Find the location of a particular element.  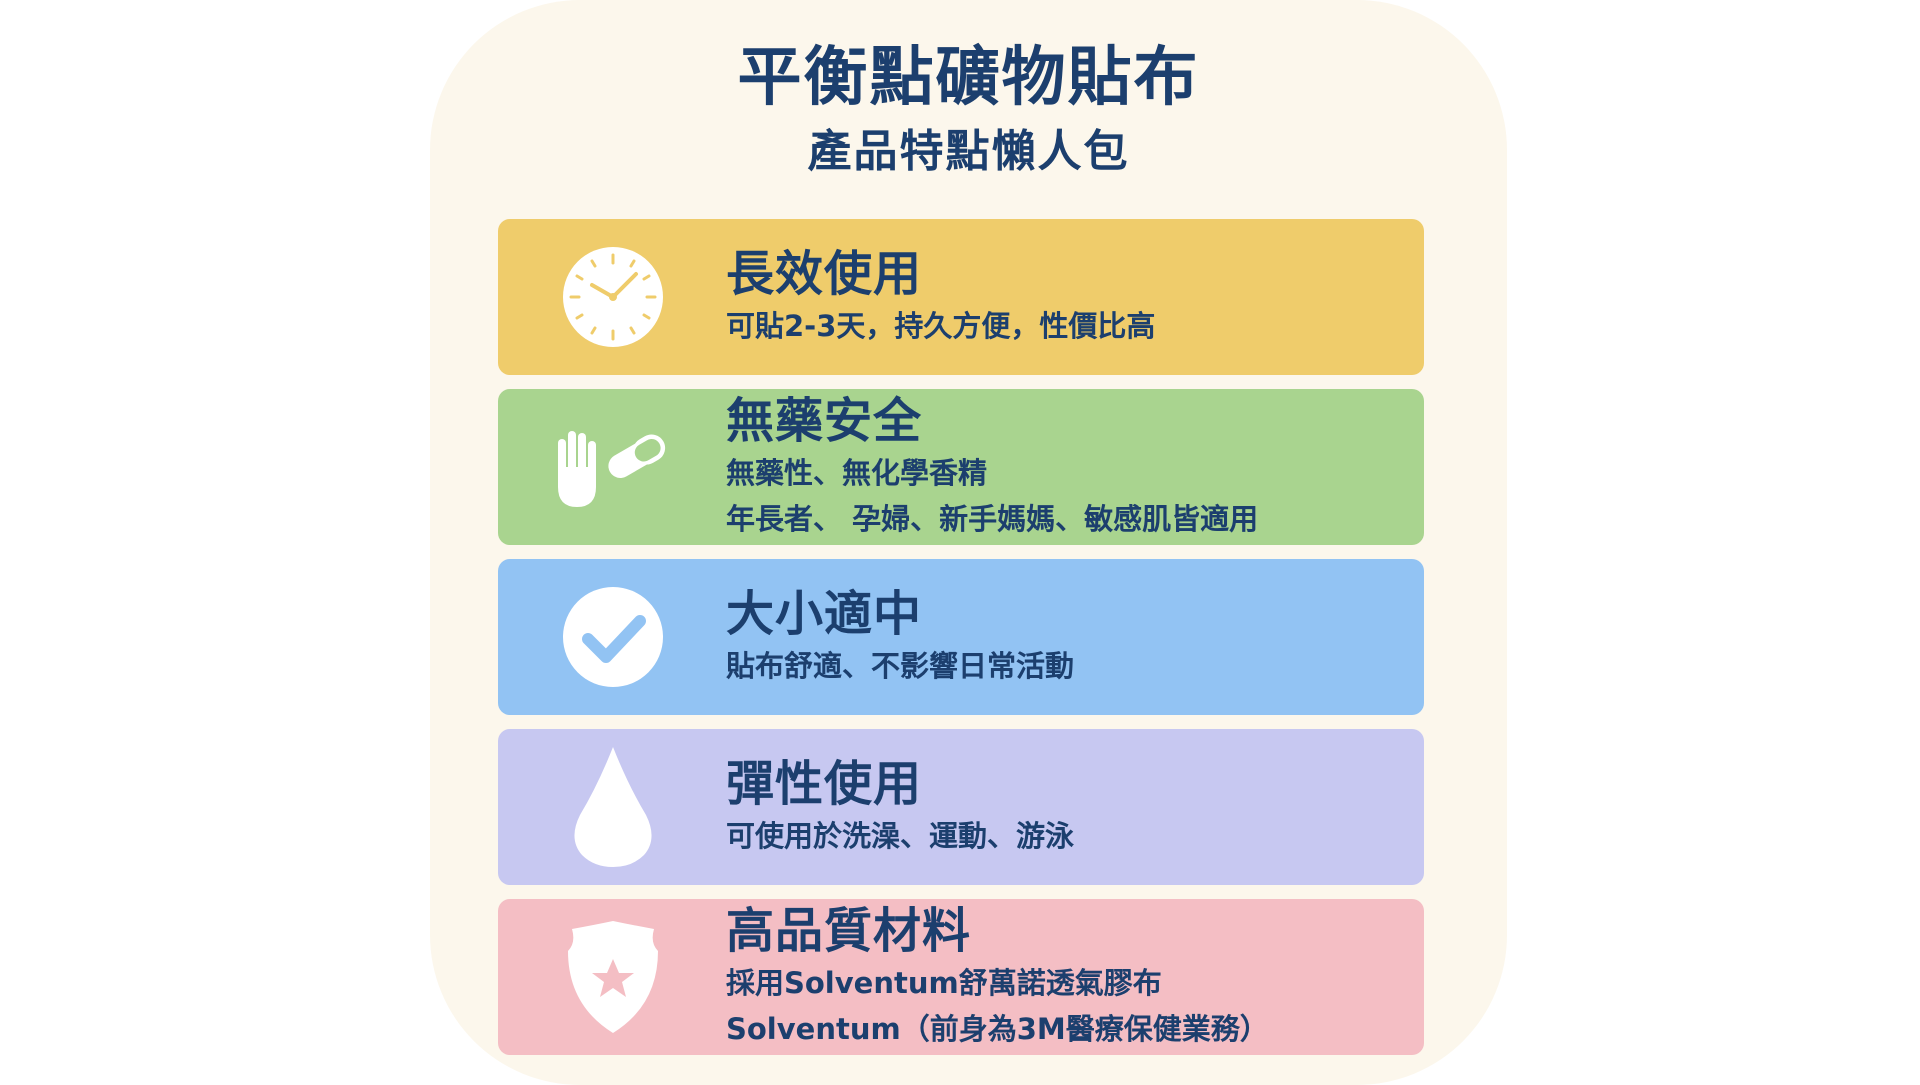

feature-heading: 彈性使用 is located at coordinates (824, 784).